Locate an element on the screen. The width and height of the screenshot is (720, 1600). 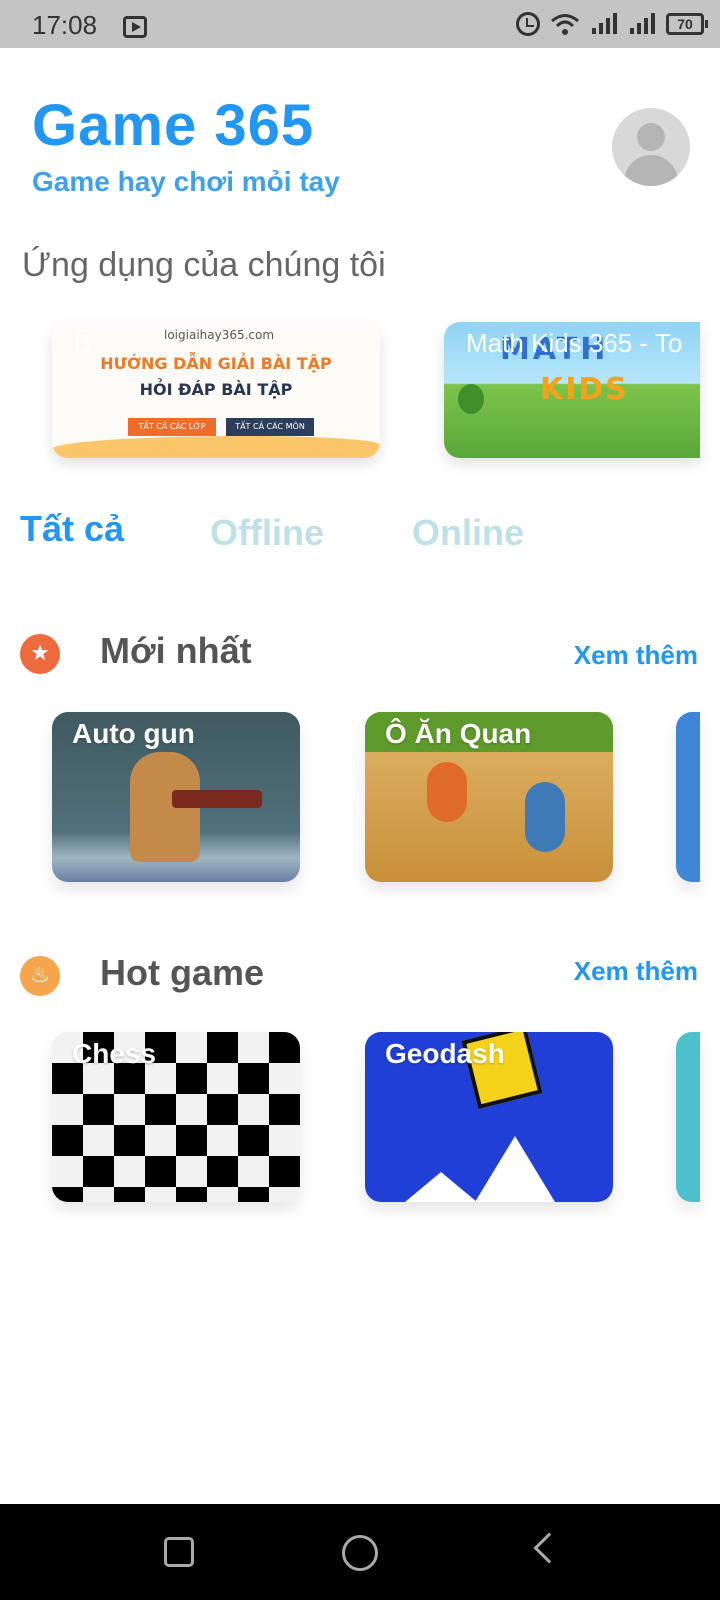
game-card-geodash: Geodash is located at coordinates (489, 1117).